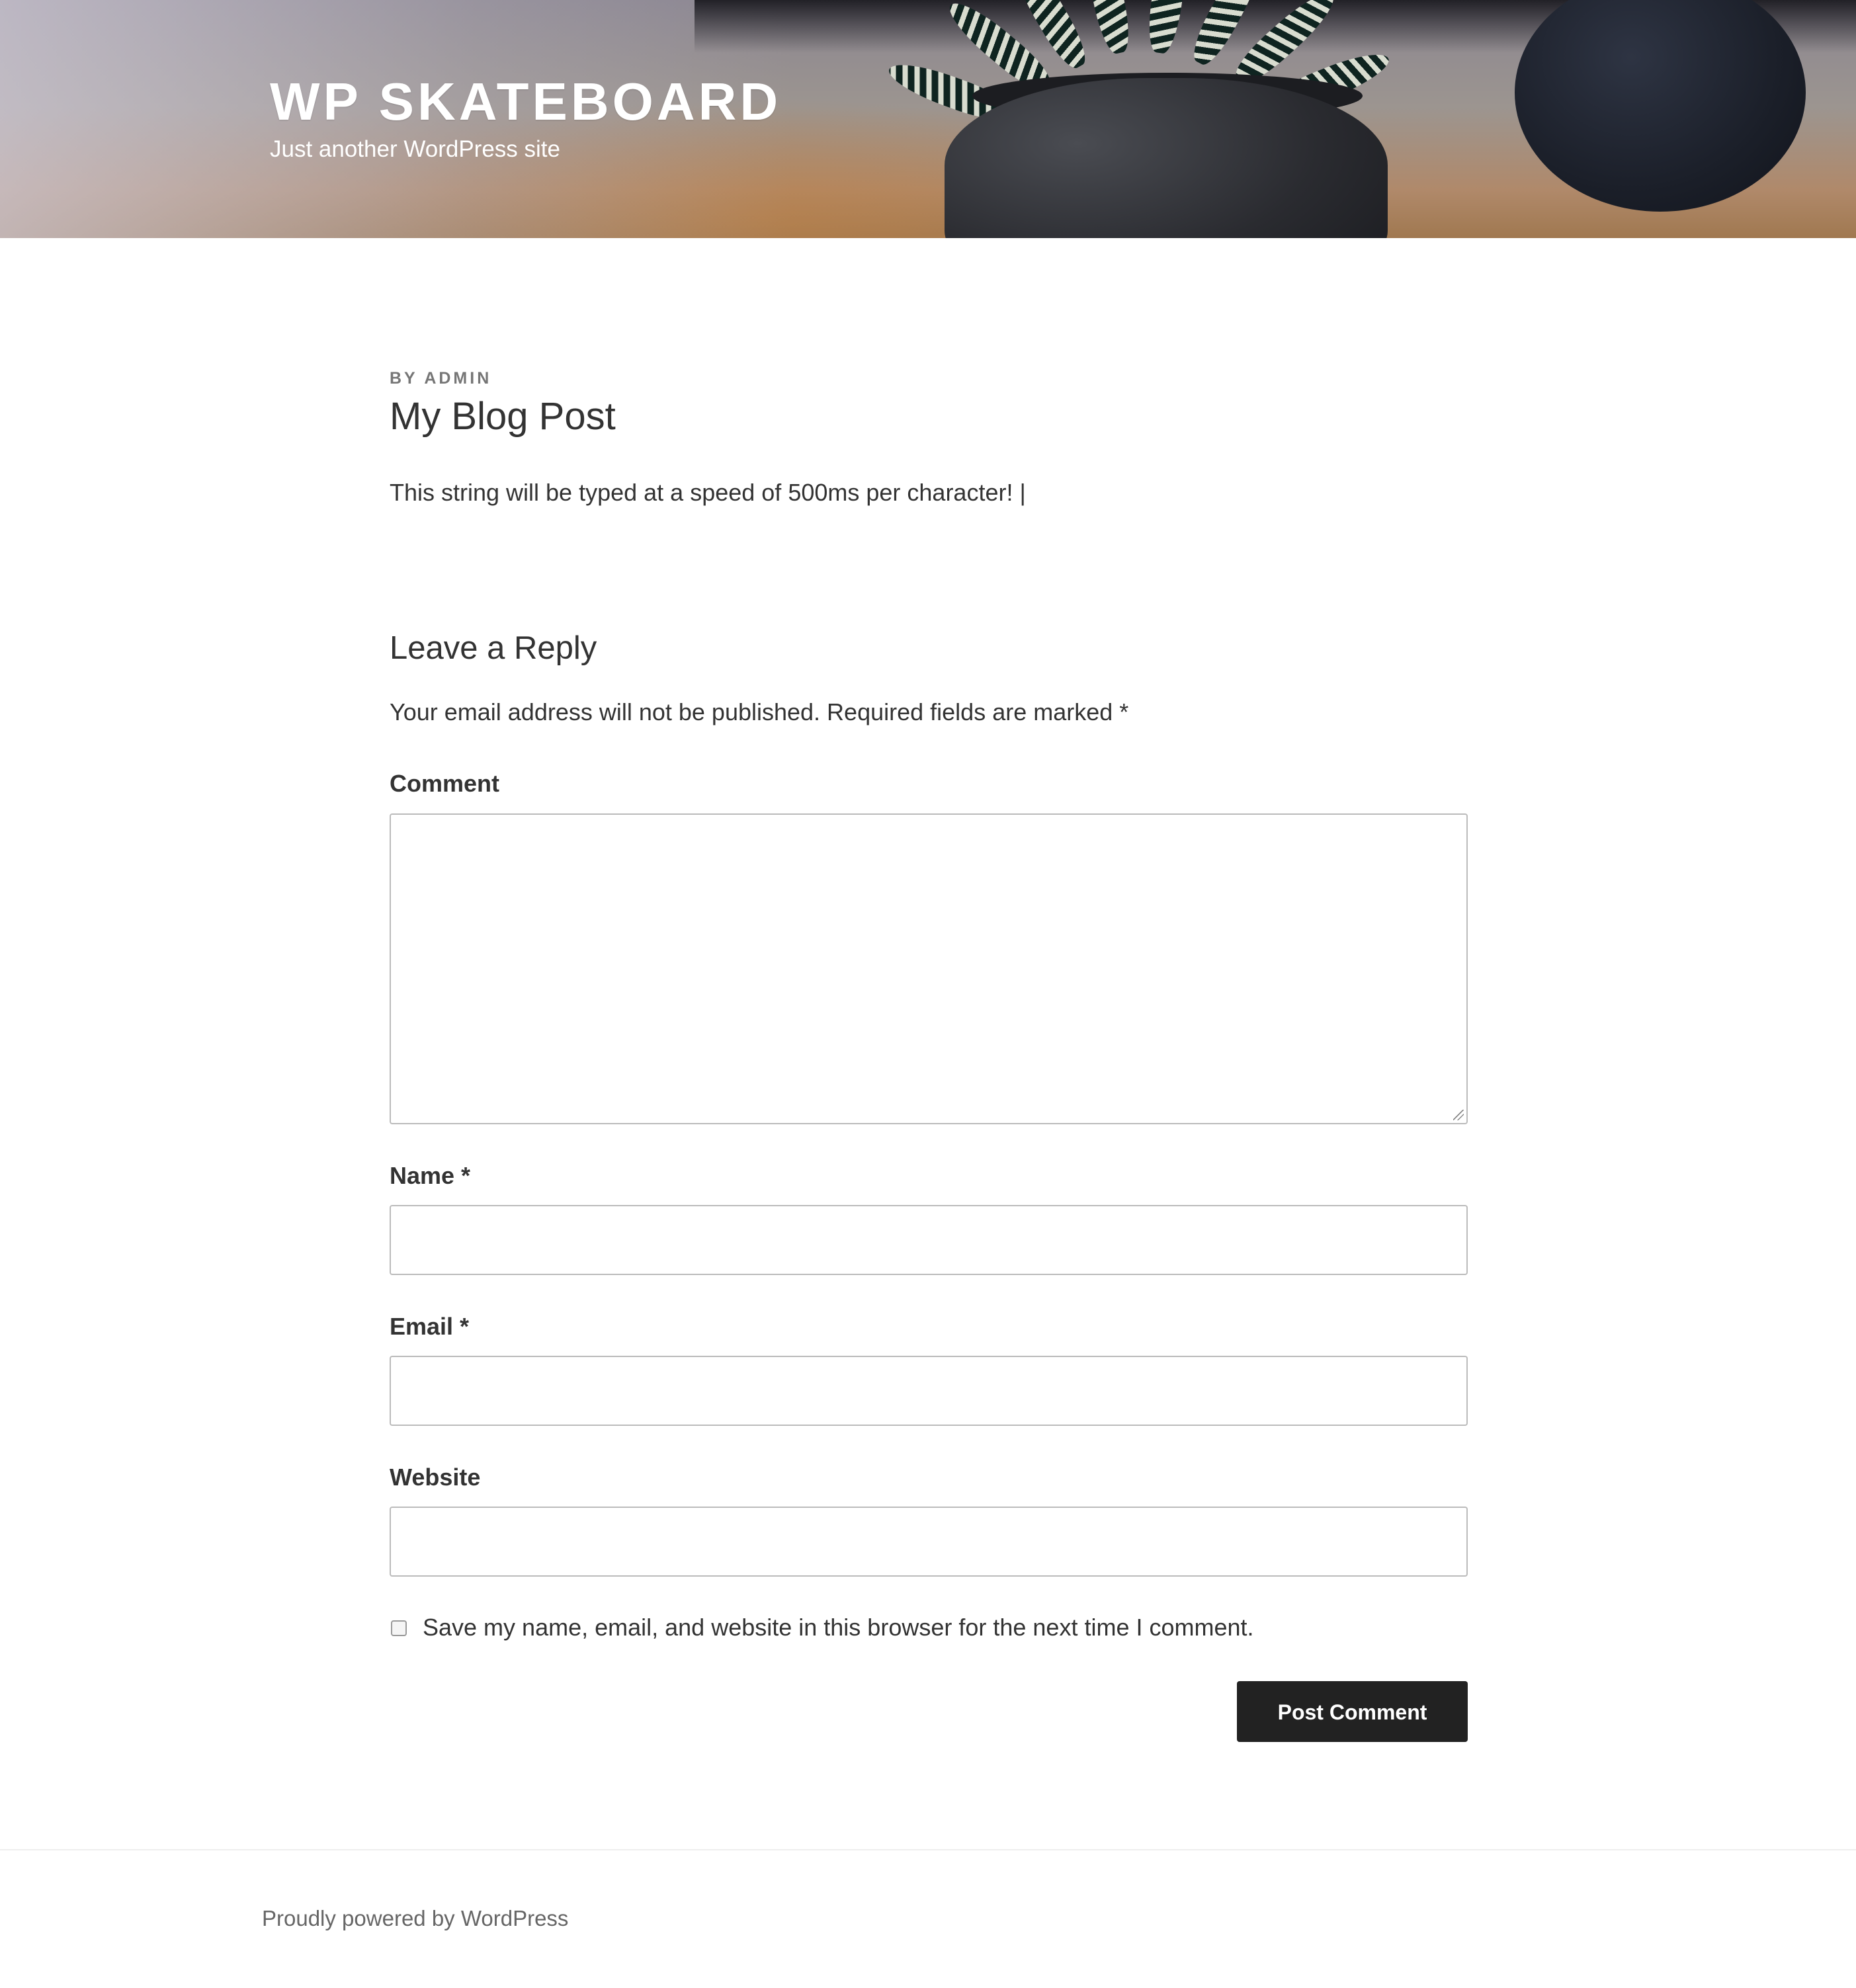 The image size is (1856, 1988). What do you see at coordinates (404, 379) in the screenshot?
I see `byline-prefix: BY` at bounding box center [404, 379].